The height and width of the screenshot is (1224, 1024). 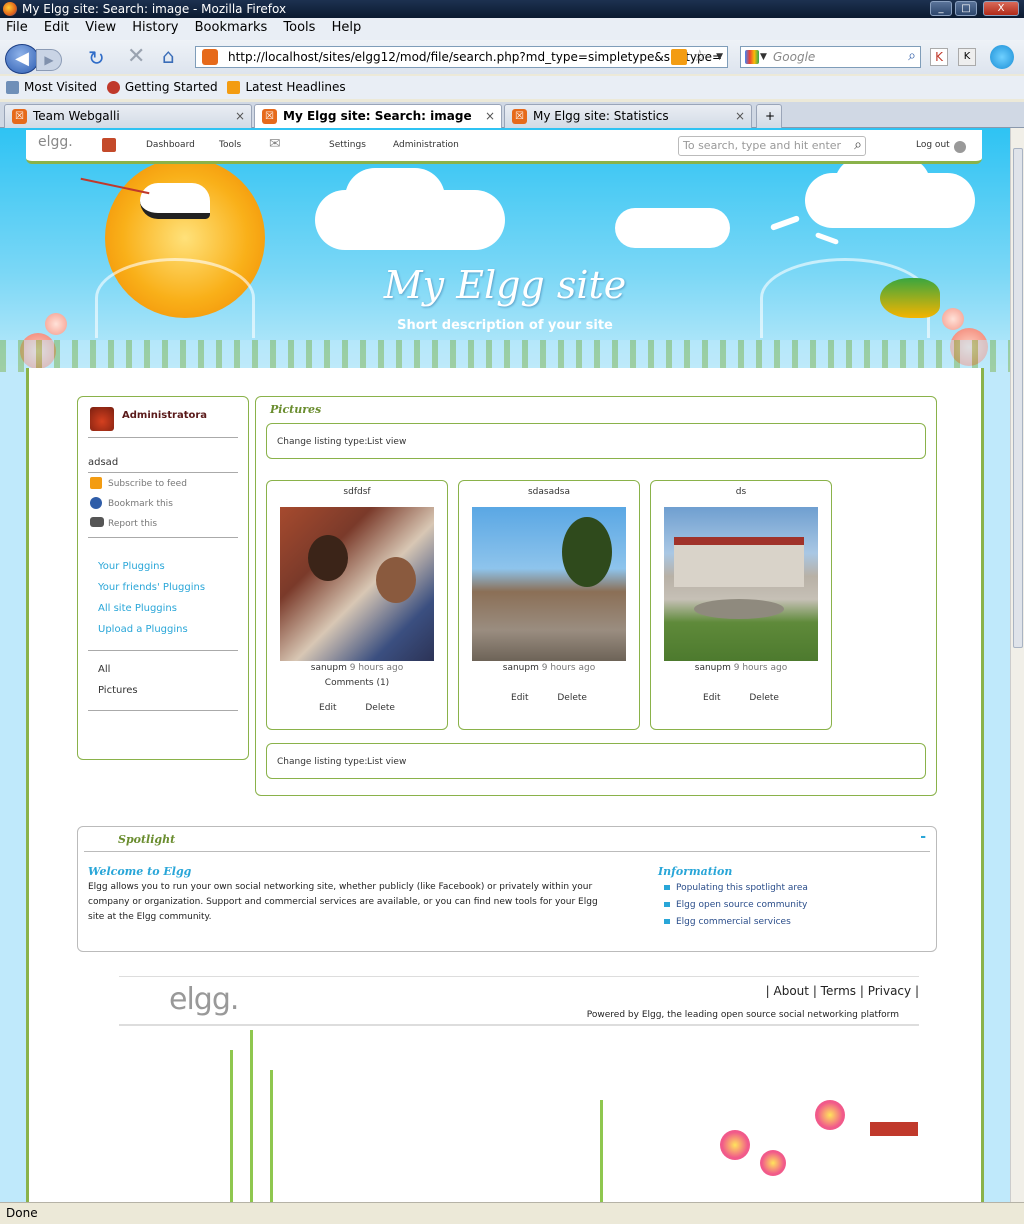 I want to click on owner-name: Administratora, so click(x=164, y=415).